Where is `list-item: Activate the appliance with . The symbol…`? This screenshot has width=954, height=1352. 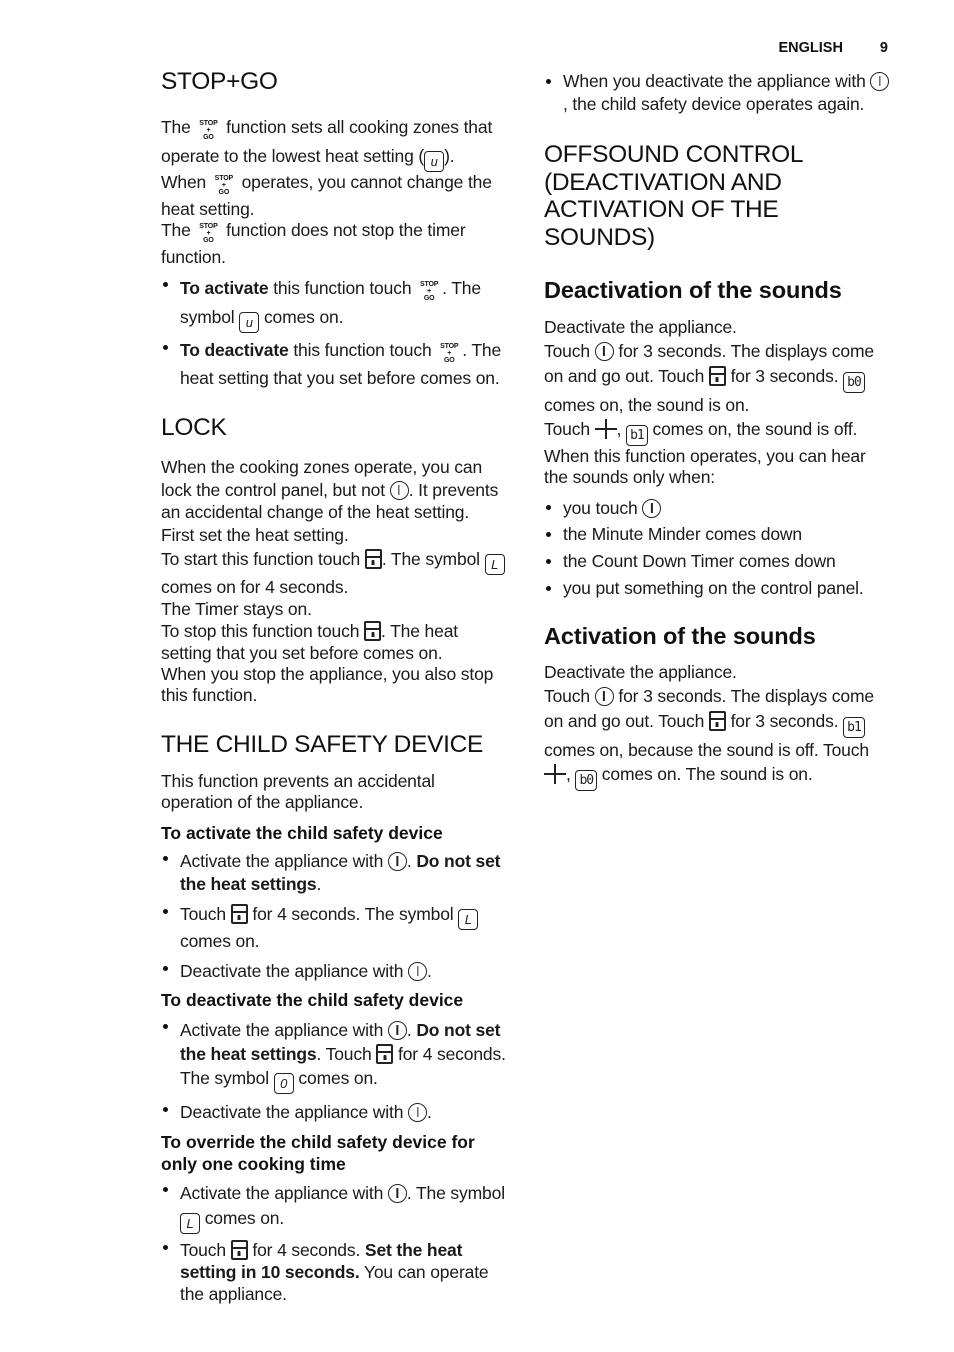
list-item: Activate the appliance with . The symbol… is located at coordinates (336, 1207).